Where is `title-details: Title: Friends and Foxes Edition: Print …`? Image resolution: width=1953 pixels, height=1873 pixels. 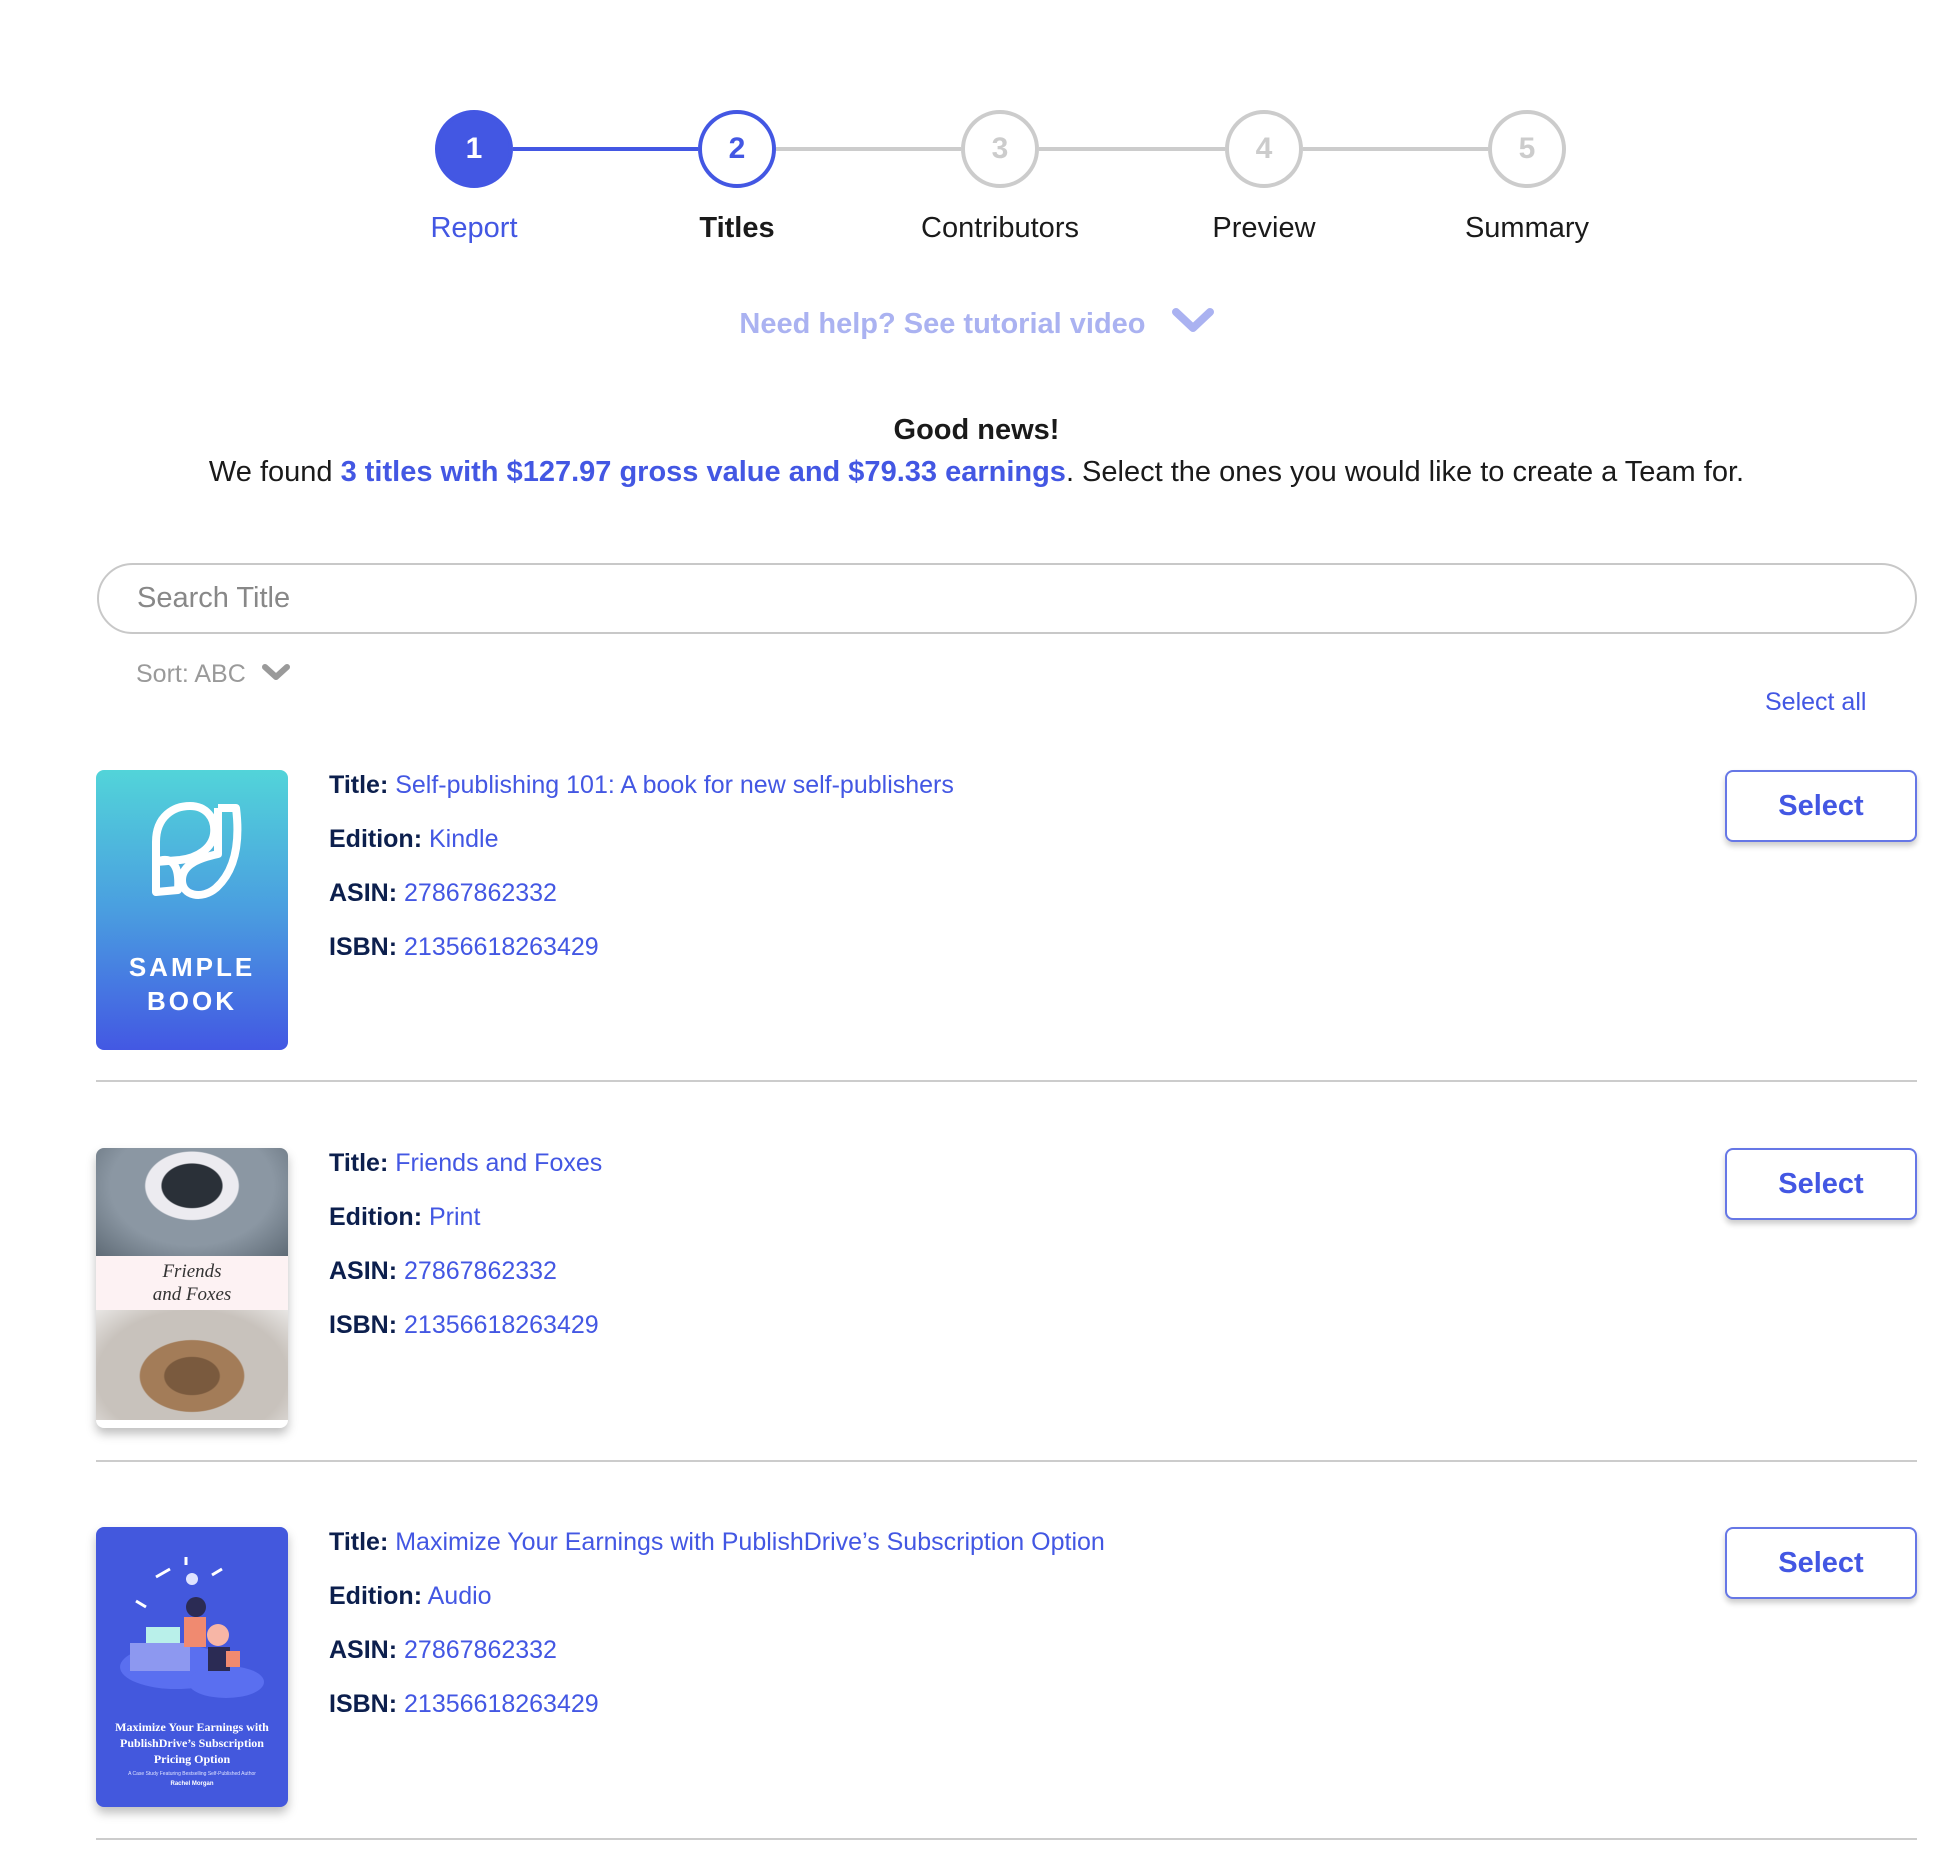 title-details: Title: Friends and Foxes Edition: Print … is located at coordinates (465, 1256).